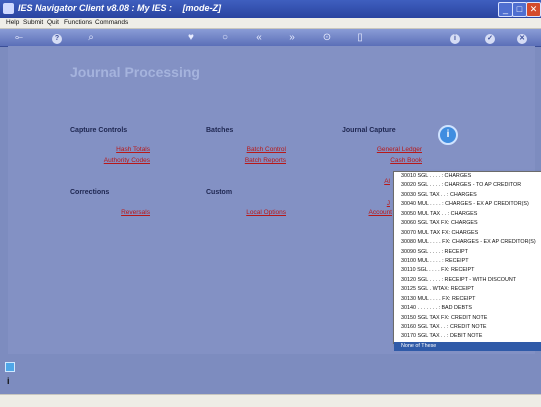  Describe the element at coordinates (10, 367) in the screenshot. I see `side-tab-icon` at that location.